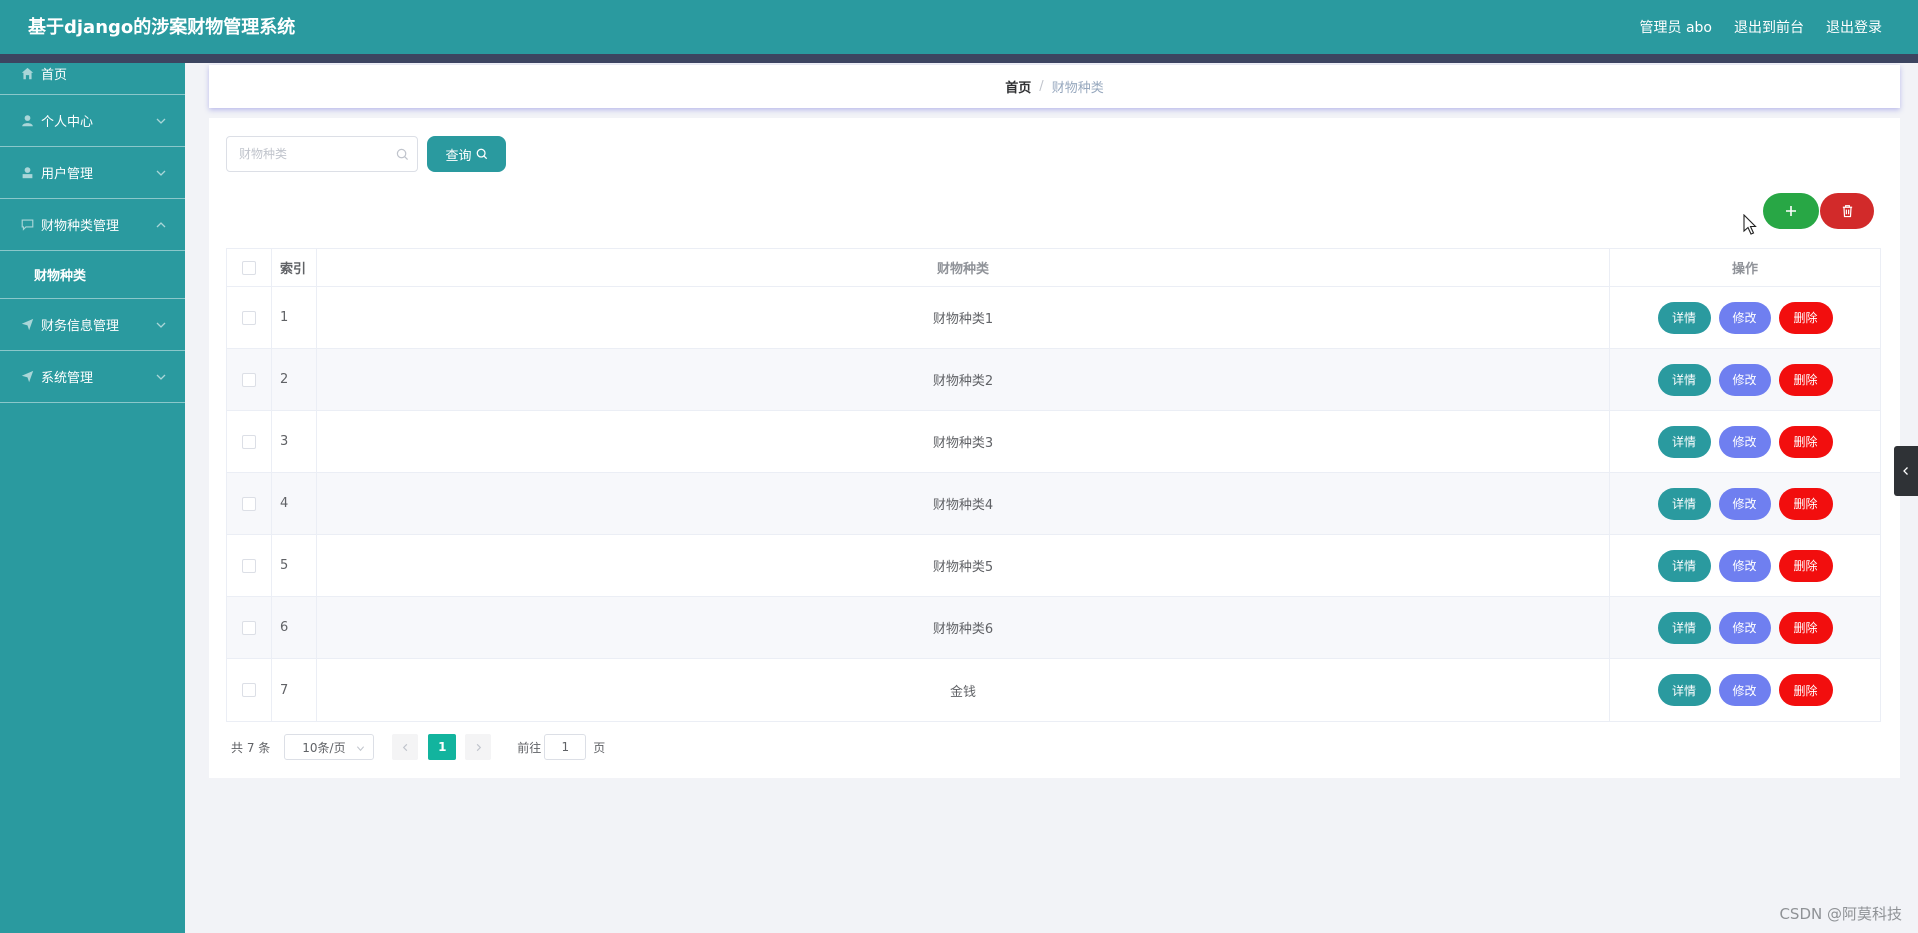 Image resolution: width=1918 pixels, height=933 pixels. What do you see at coordinates (1077, 88) in the screenshot?
I see `breadcrumb-current: 财物种类` at bounding box center [1077, 88].